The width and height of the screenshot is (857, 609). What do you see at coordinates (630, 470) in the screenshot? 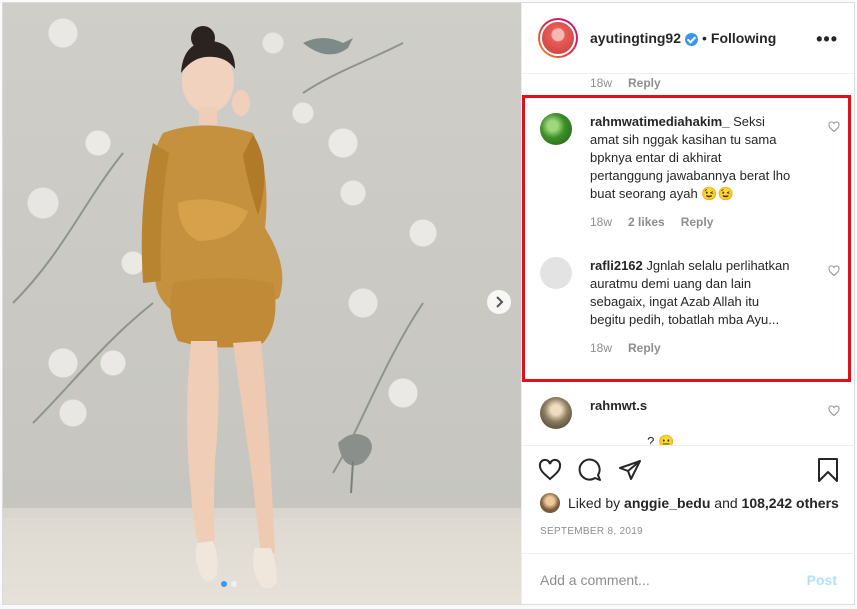
I see `share-icon` at bounding box center [630, 470].